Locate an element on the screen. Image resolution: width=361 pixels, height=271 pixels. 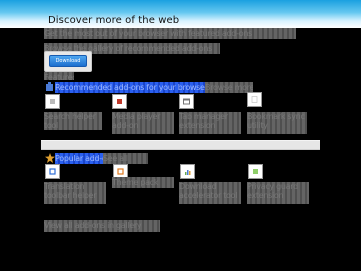
section2-title-link: Popular add-ons is located at coordinates (79, 158).